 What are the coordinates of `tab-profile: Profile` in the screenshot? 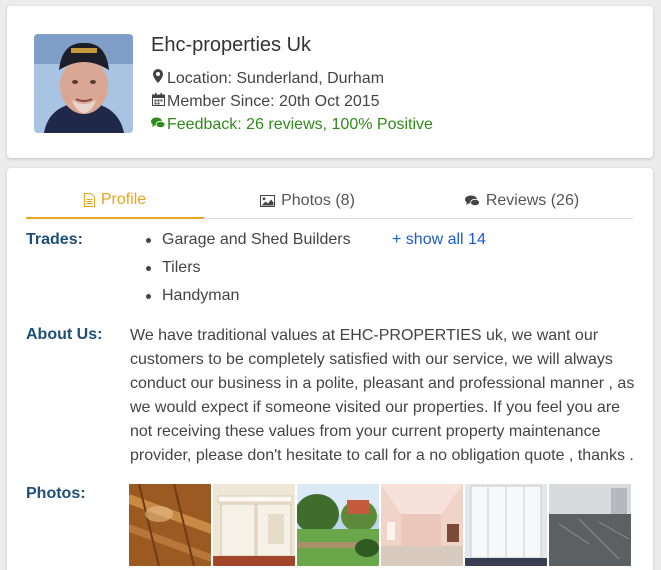 It's located at (115, 200).